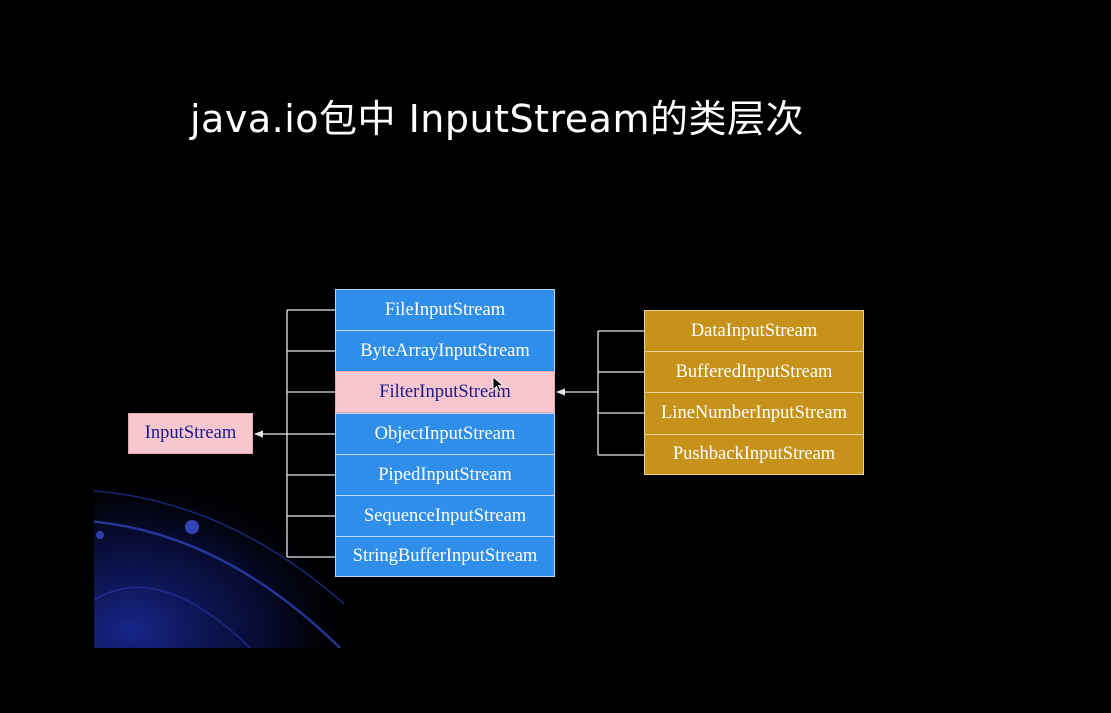  Describe the element at coordinates (754, 454) in the screenshot. I see `filter-subclass-box-pushbackinputstream: PushbackInputStream` at that location.